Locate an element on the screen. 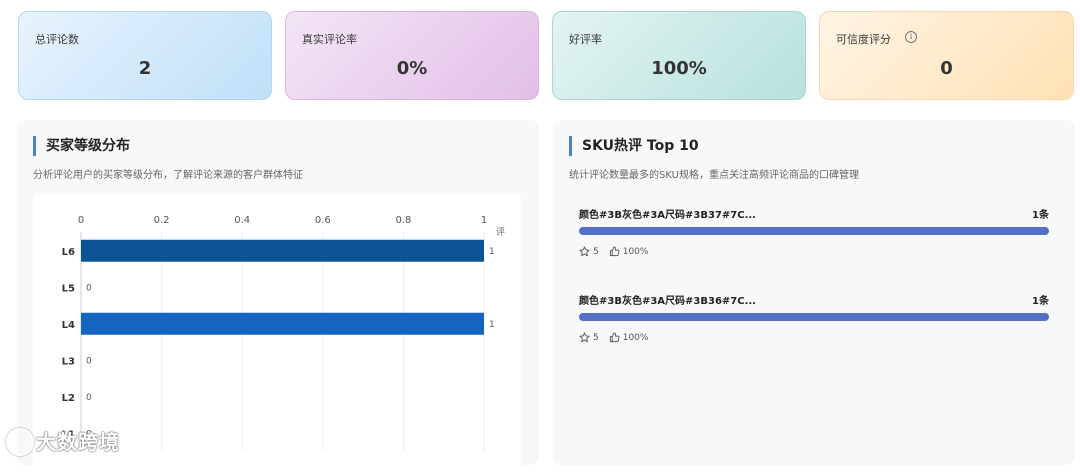 Image resolution: width=1080 pixels, height=474 pixels. panel-subtitle: 统计评论数量最多的SKU规格，重点关注高频评论商品的口碑管理 is located at coordinates (714, 175).